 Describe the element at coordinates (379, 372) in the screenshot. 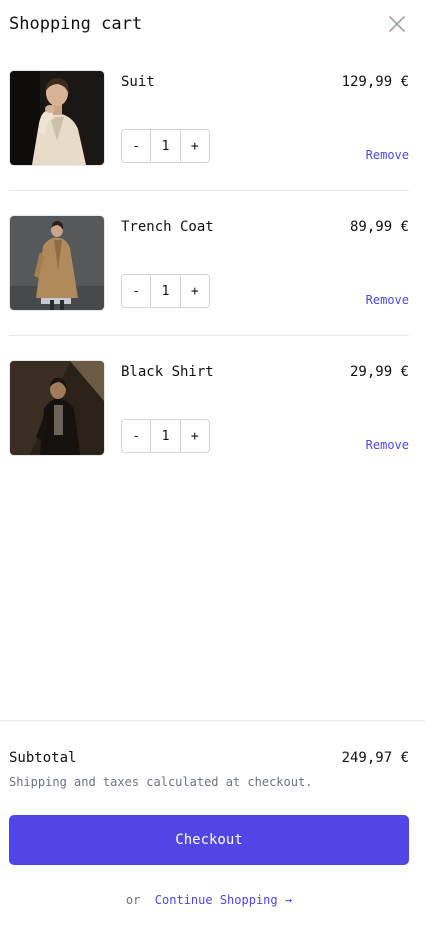

I see `item-price: 29,99 €` at that location.